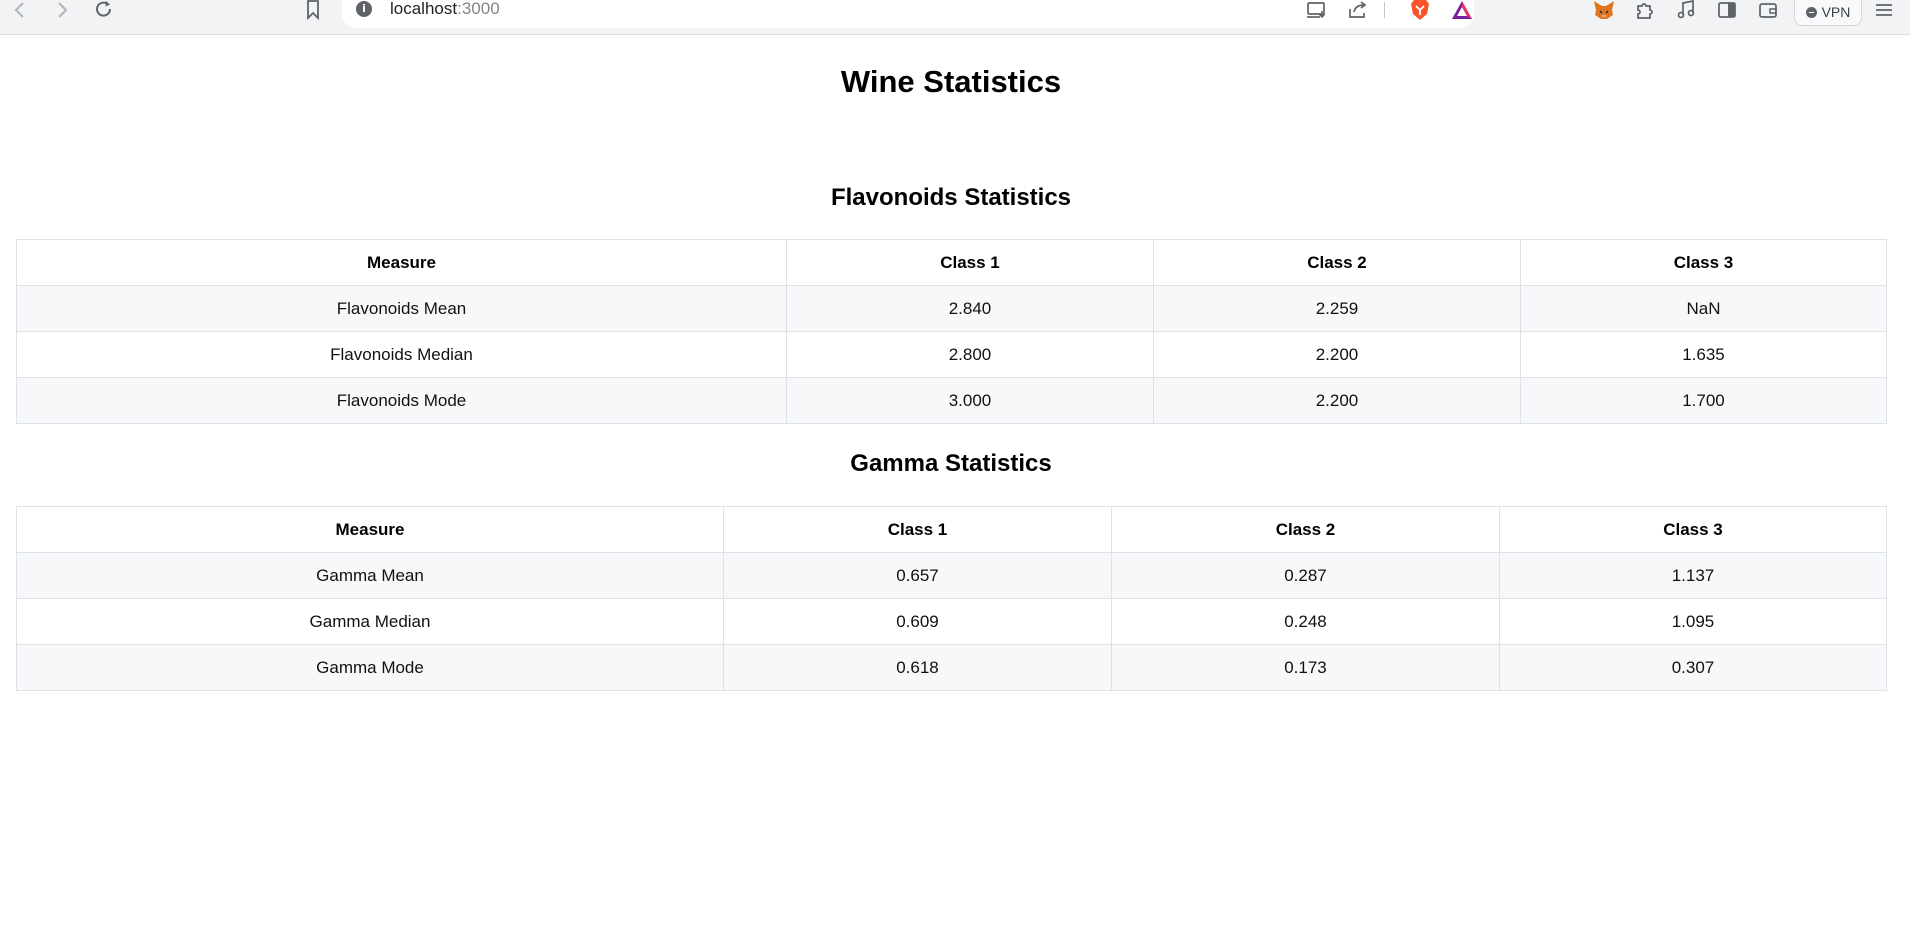 Image resolution: width=1910 pixels, height=943 pixels. I want to click on brave-lion-icon, so click(1420, 10).